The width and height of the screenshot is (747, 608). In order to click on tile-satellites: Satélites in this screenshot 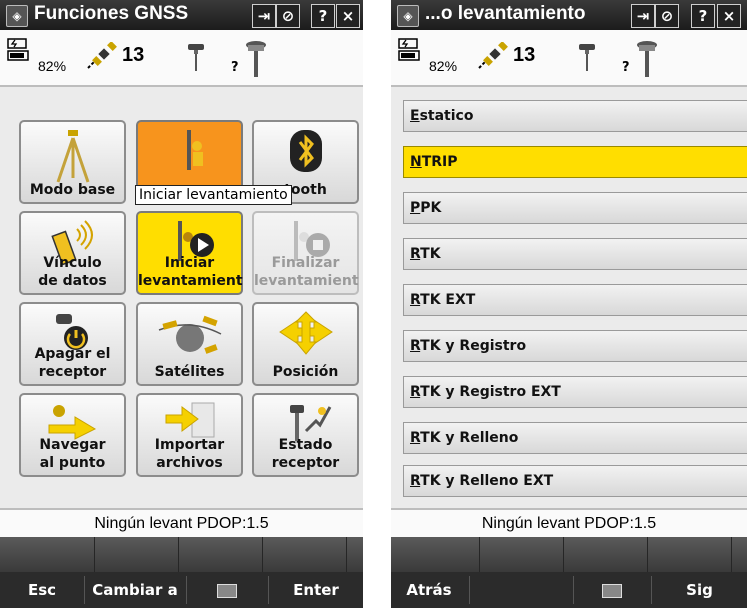, I will do `click(189, 344)`.